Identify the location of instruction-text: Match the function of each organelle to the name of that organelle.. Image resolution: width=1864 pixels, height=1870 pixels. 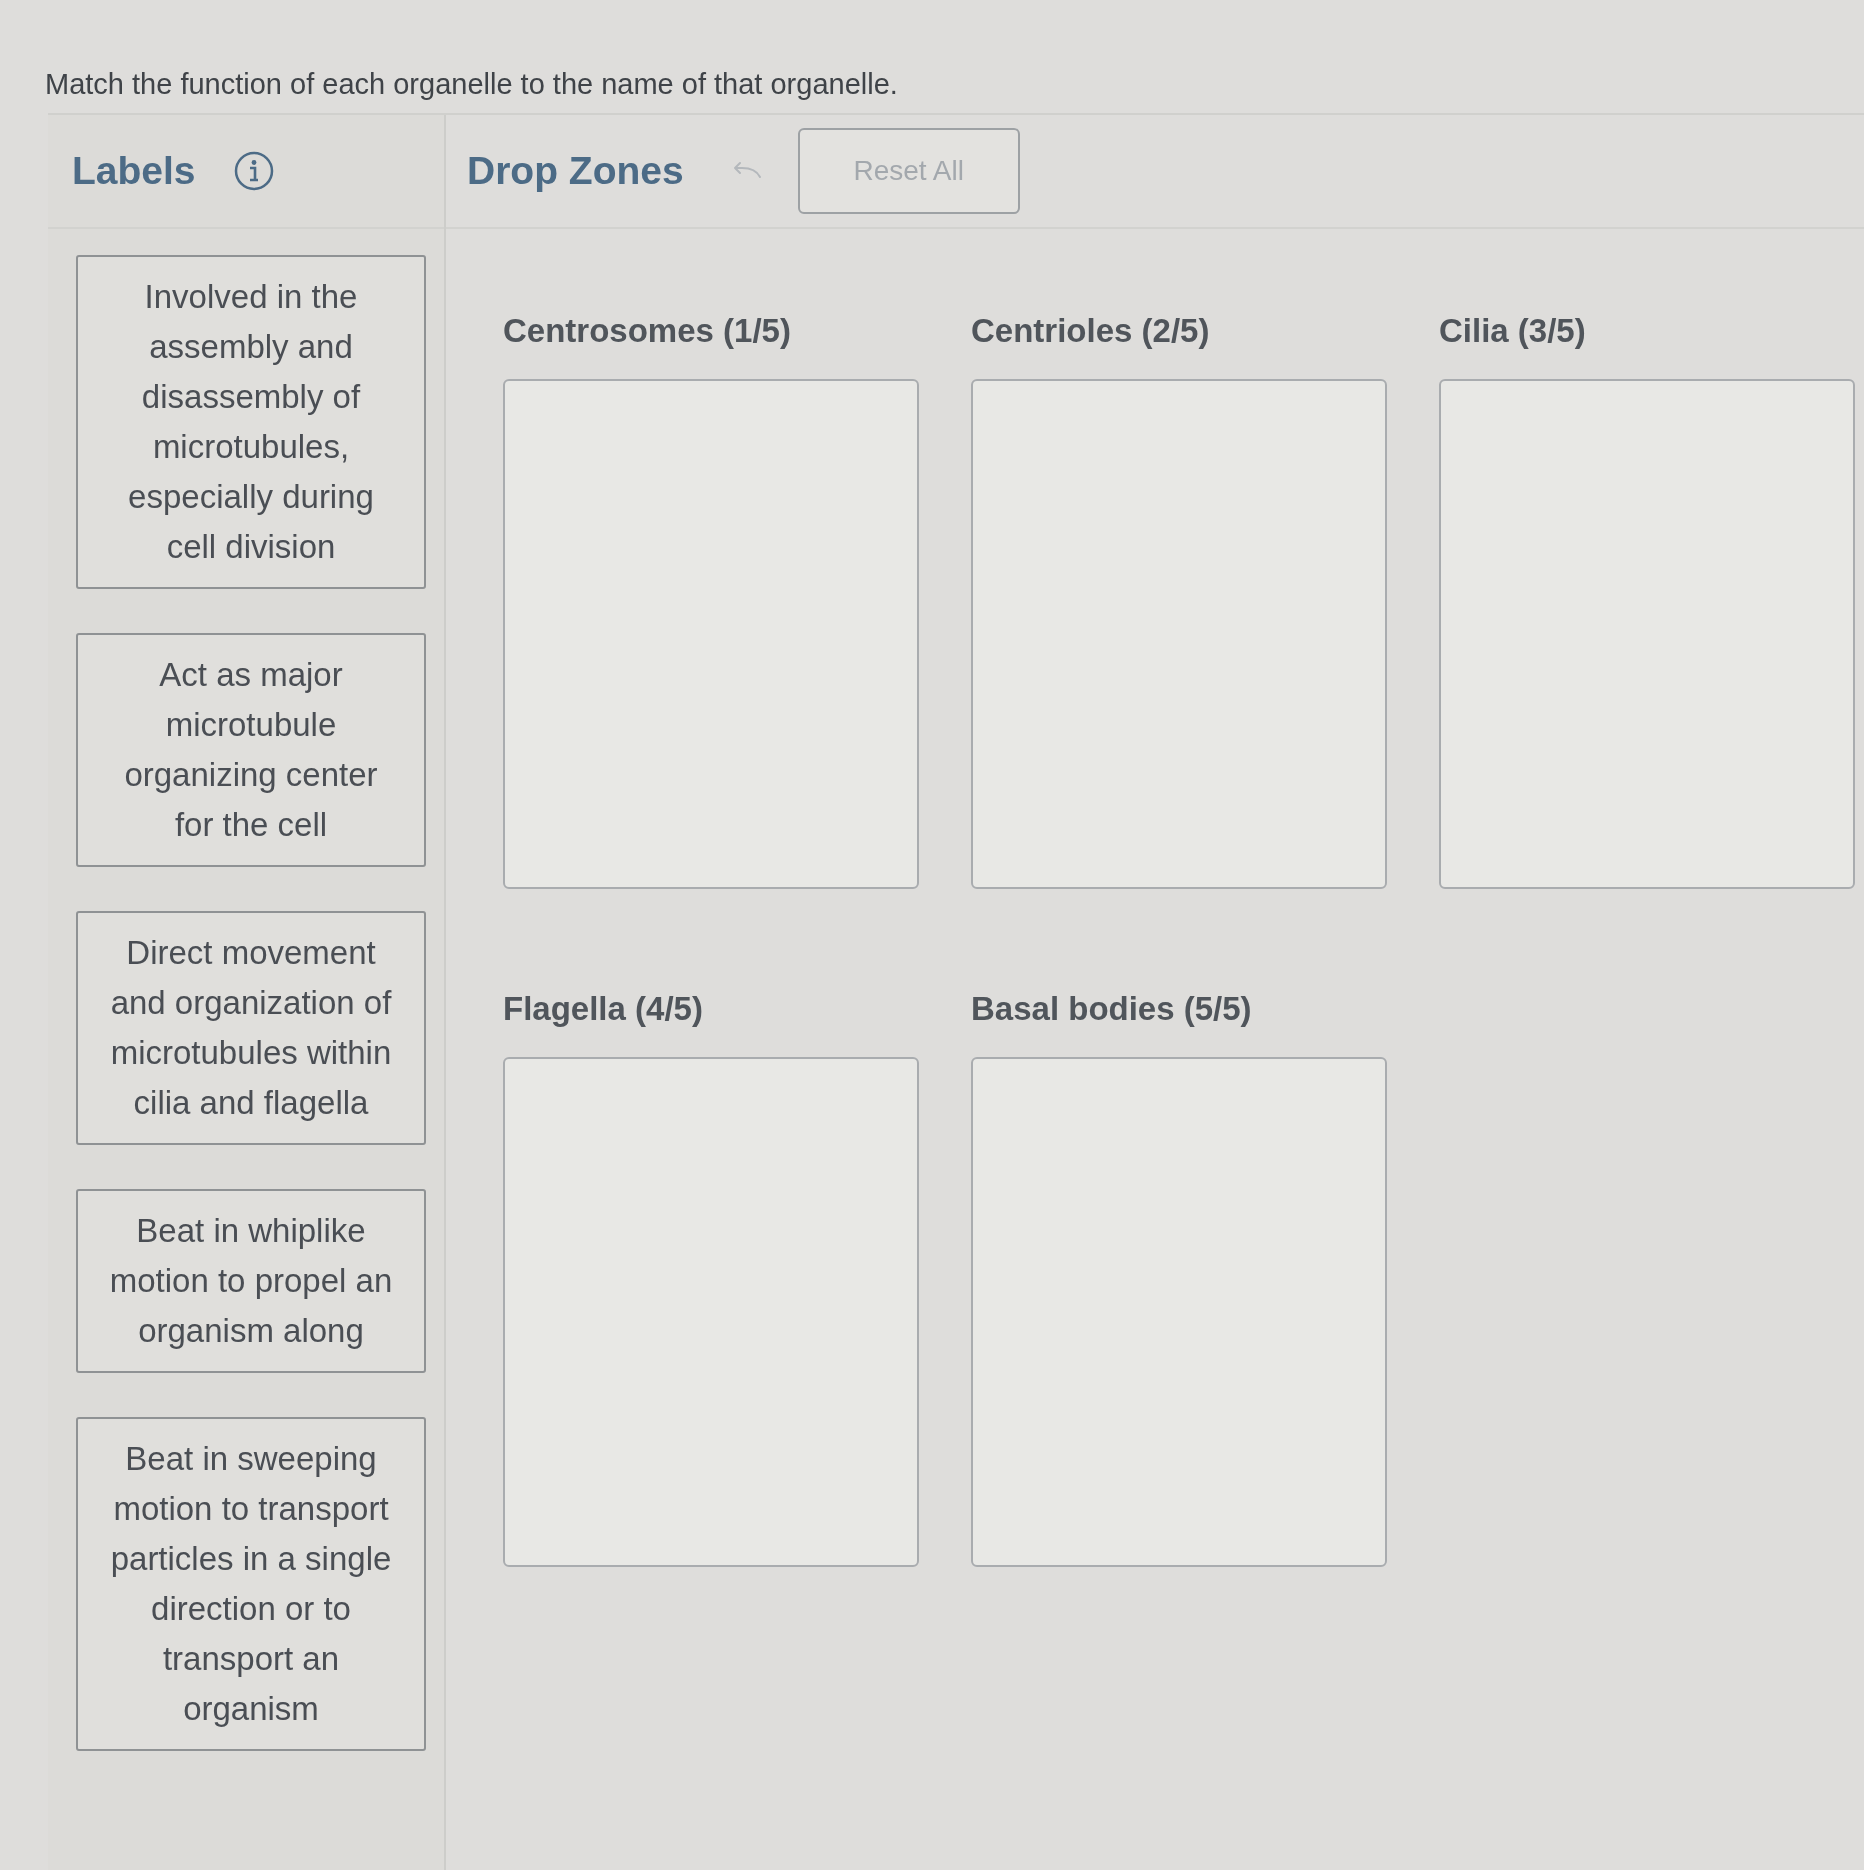
(471, 84).